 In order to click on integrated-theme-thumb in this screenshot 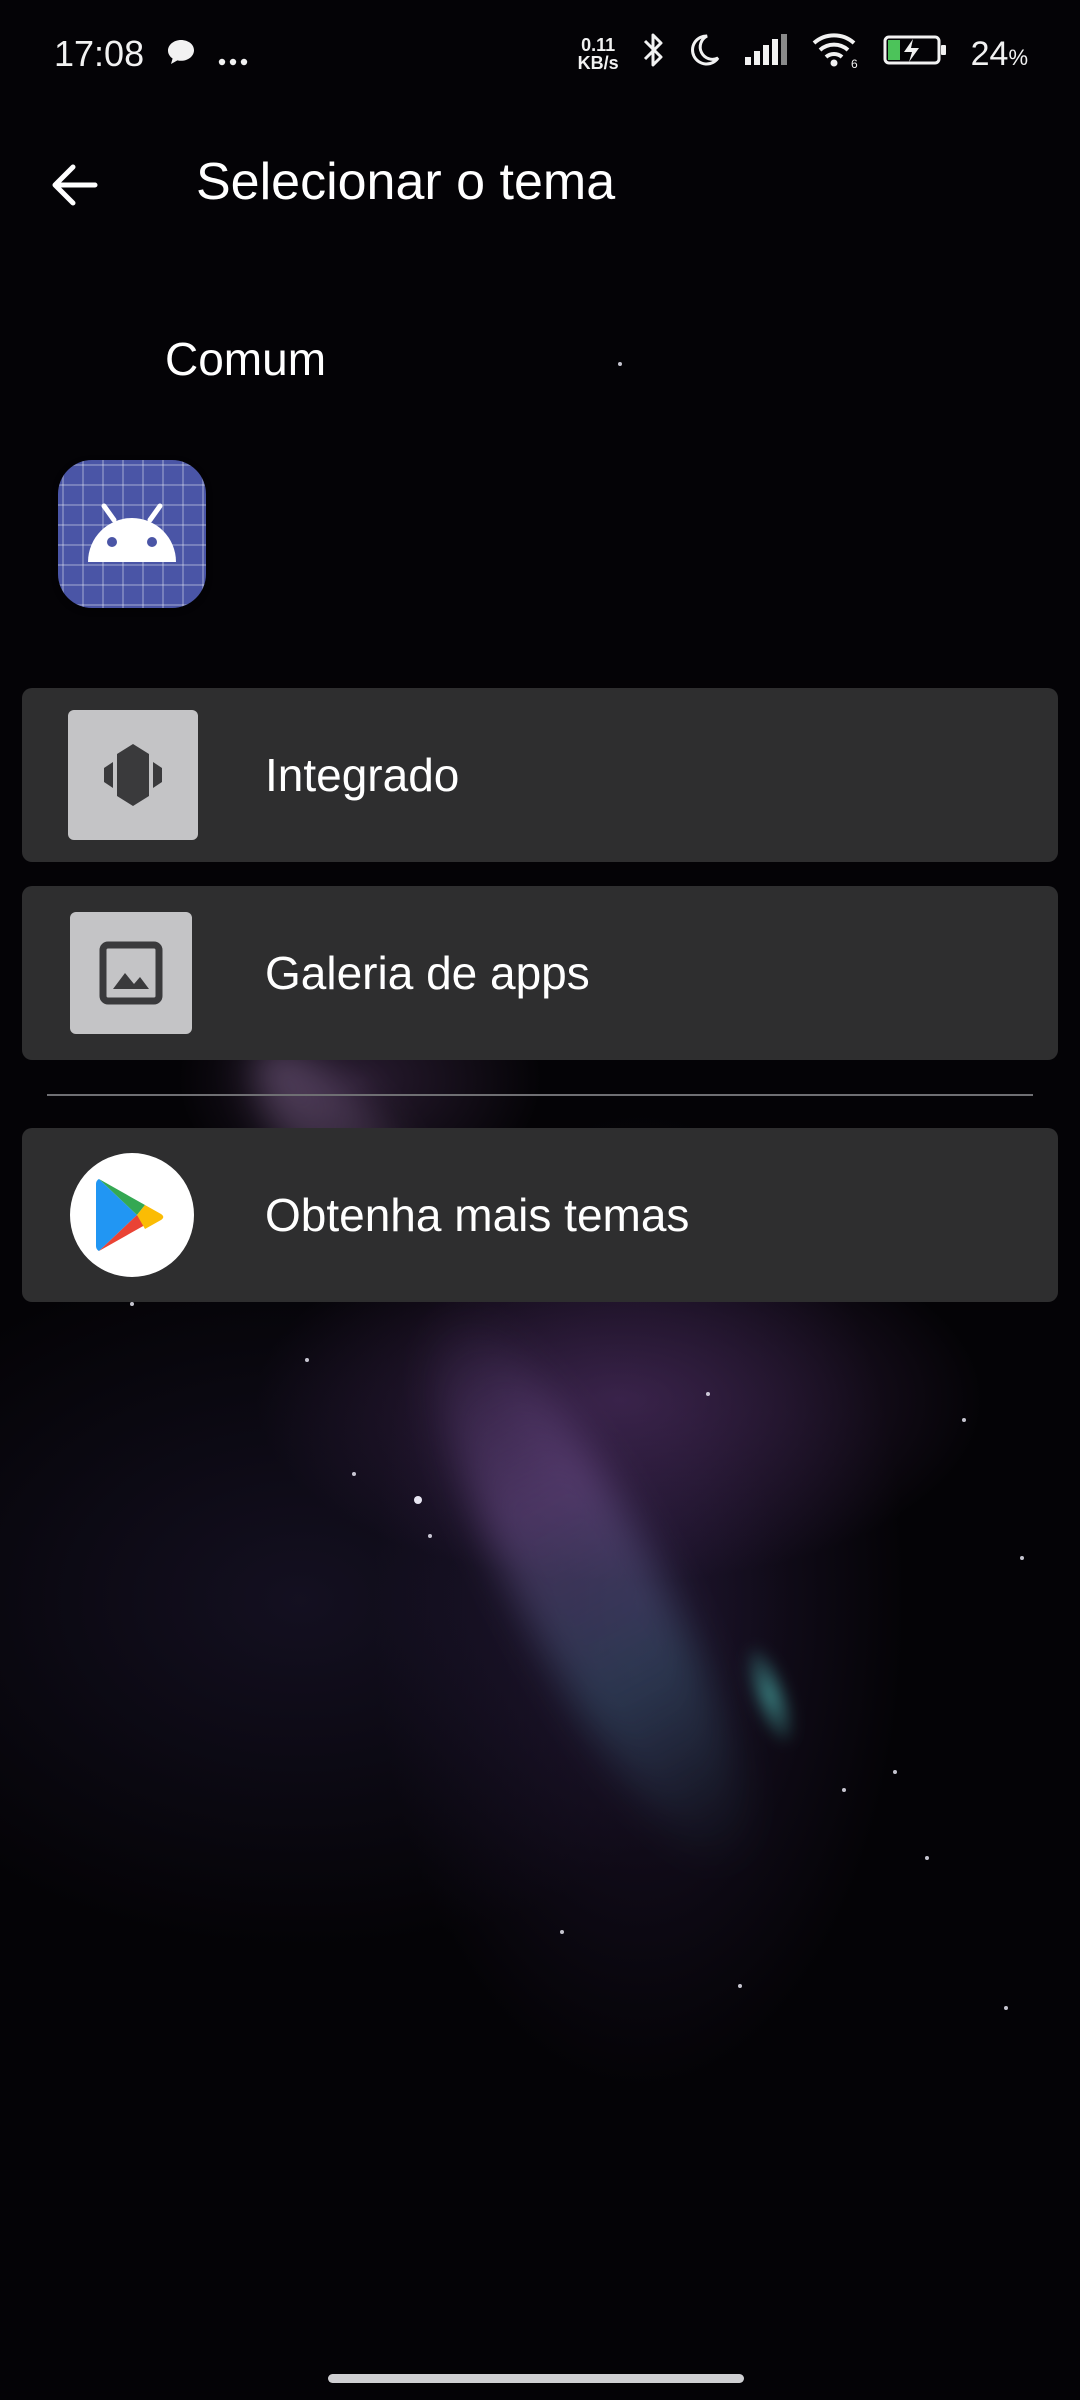, I will do `click(133, 775)`.